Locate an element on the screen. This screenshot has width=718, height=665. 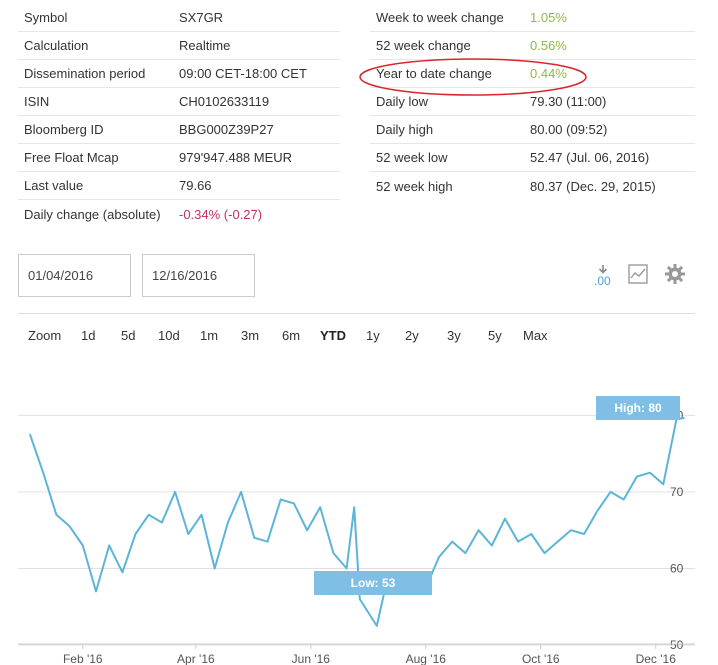
zoom-option: 1d is located at coordinates (88, 335).